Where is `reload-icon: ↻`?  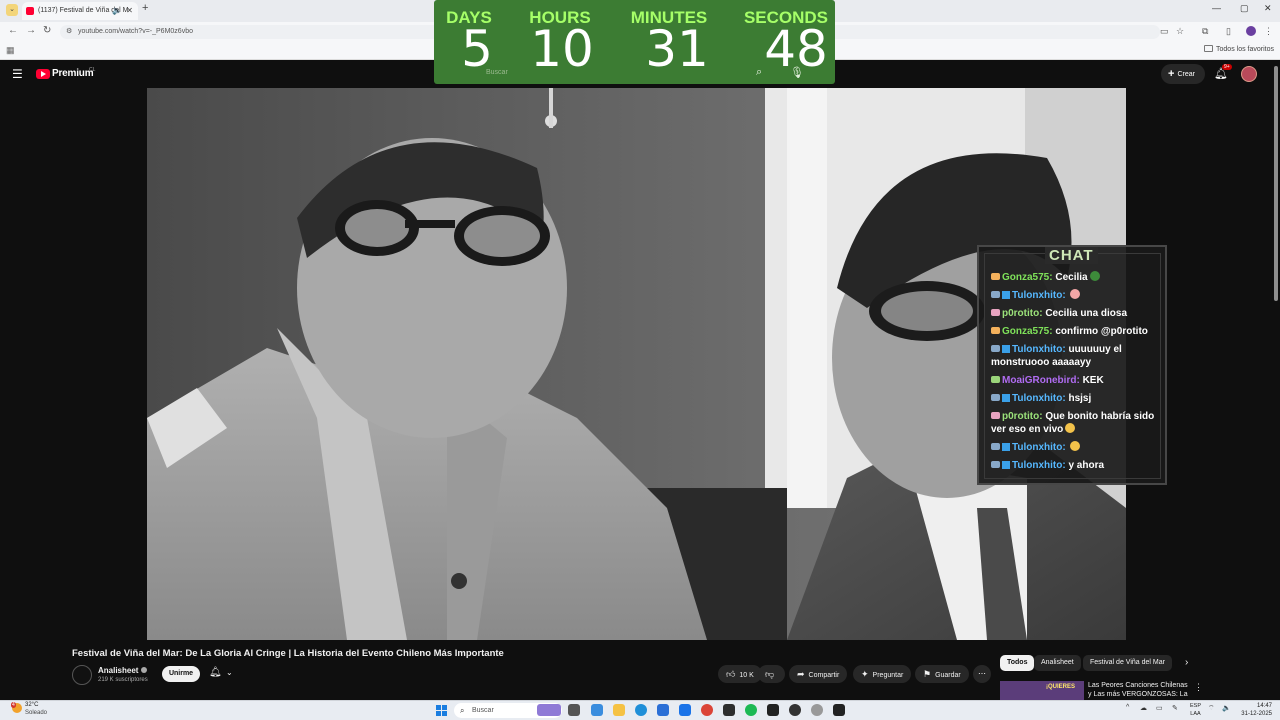
reload-icon: ↻ is located at coordinates (47, 30).